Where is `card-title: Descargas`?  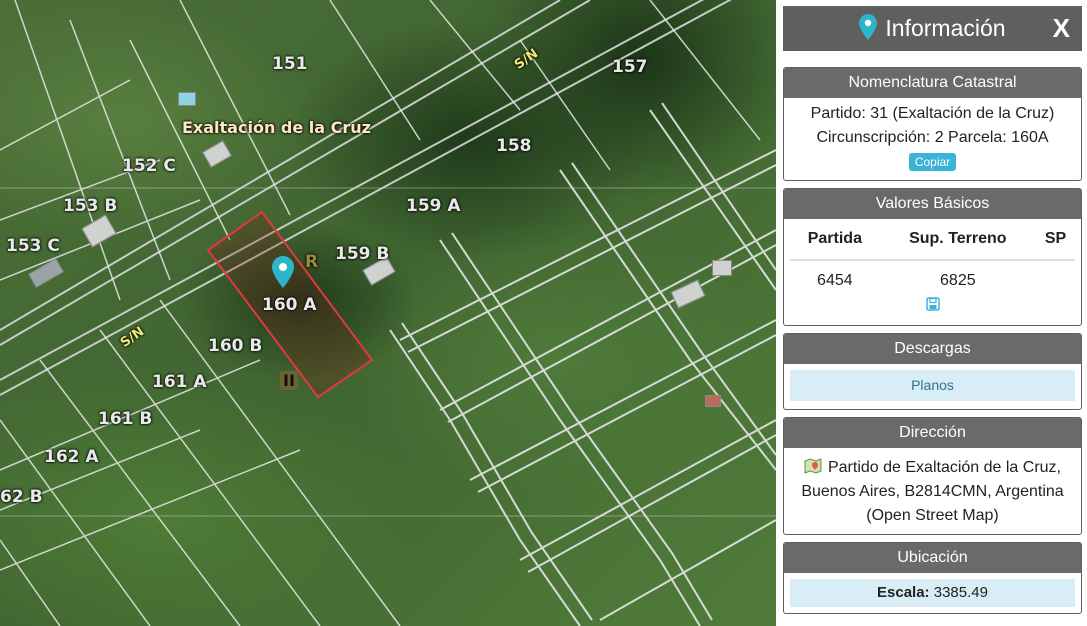 card-title: Descargas is located at coordinates (932, 349).